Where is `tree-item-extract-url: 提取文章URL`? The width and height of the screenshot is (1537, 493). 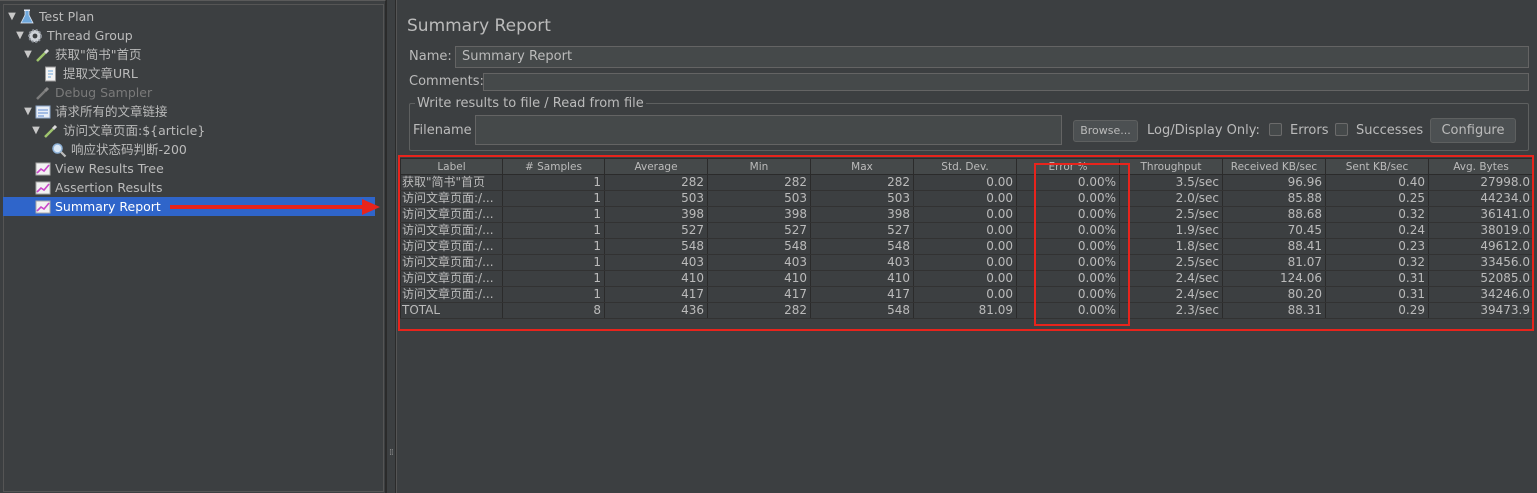 tree-item-extract-url: 提取文章URL is located at coordinates (90, 73).